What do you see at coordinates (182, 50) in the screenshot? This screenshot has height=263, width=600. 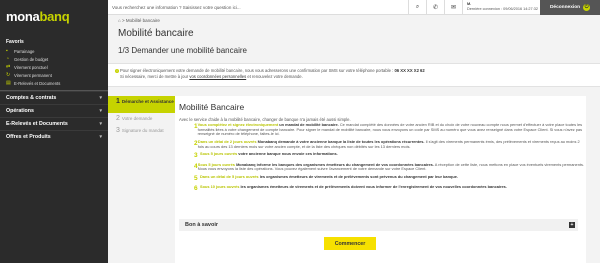 I see `step-title: 1/3 Demander une mobilité bancaire` at bounding box center [182, 50].